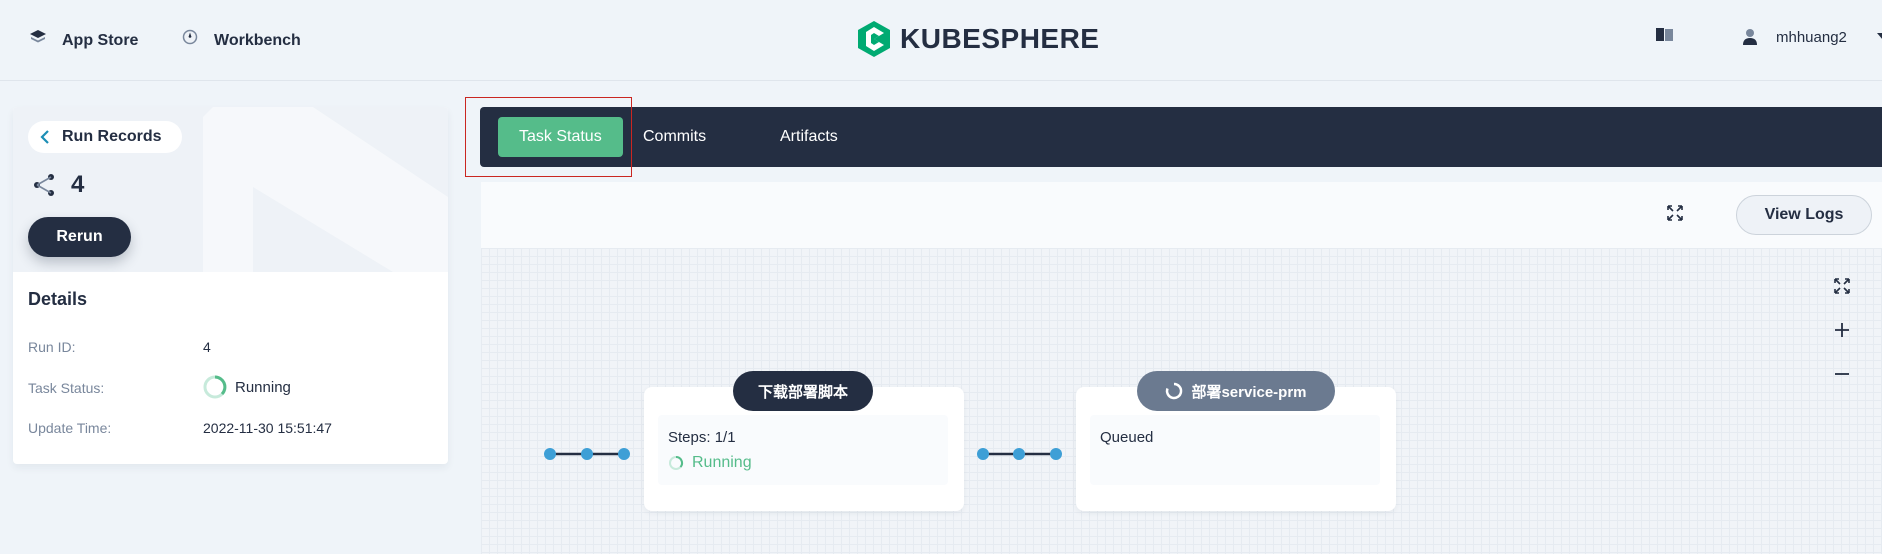  What do you see at coordinates (112, 136) in the screenshot?
I see `back-label: Run Records` at bounding box center [112, 136].